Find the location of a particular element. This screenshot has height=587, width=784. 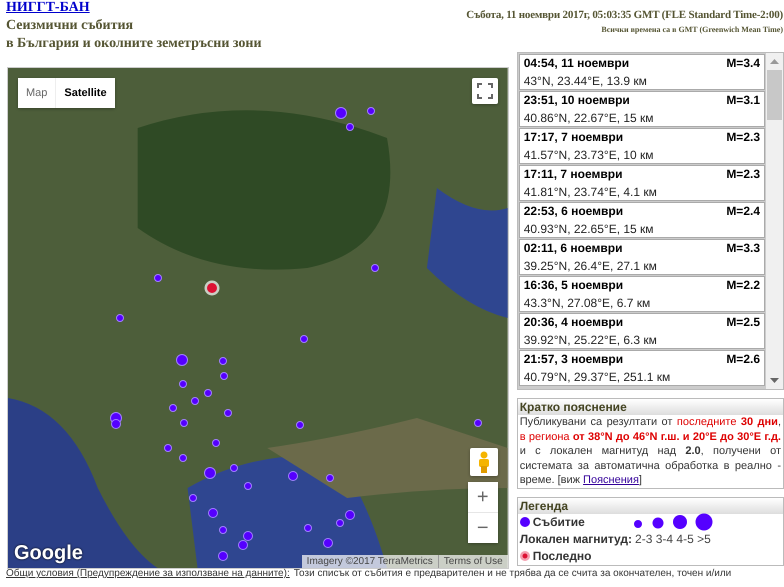

site-link: НИГГТ-БАН is located at coordinates (48, 7).